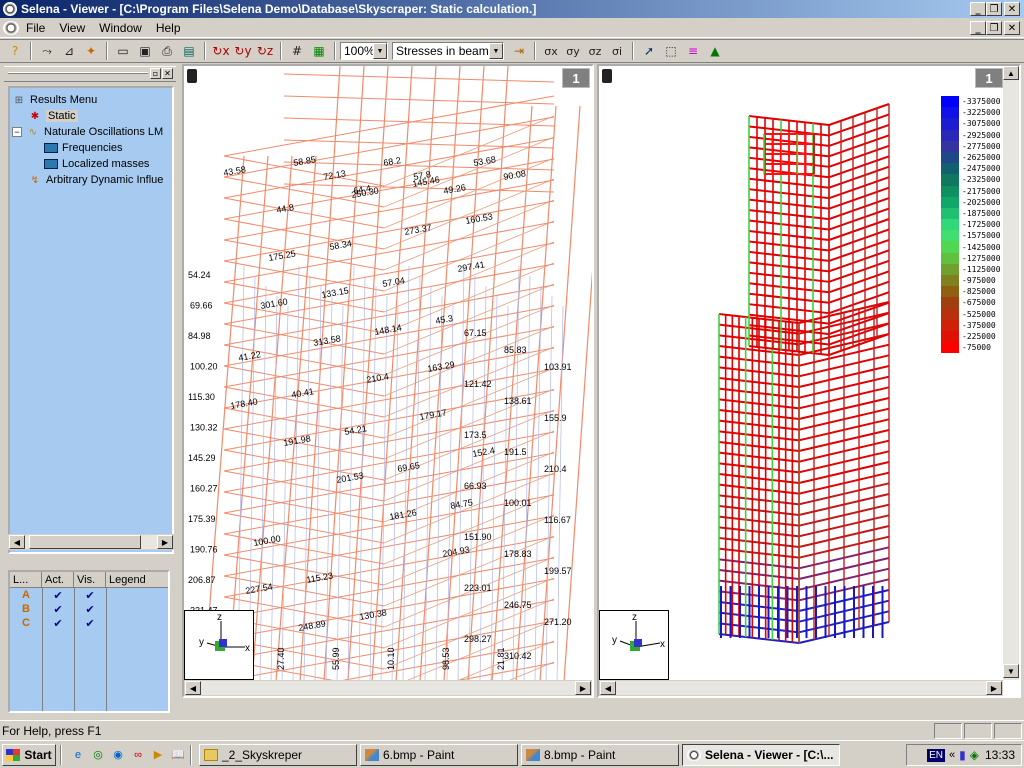 This screenshot has height=768, width=1024. Describe the element at coordinates (981, 225) in the screenshot. I see `legend-value: -1725000` at that location.